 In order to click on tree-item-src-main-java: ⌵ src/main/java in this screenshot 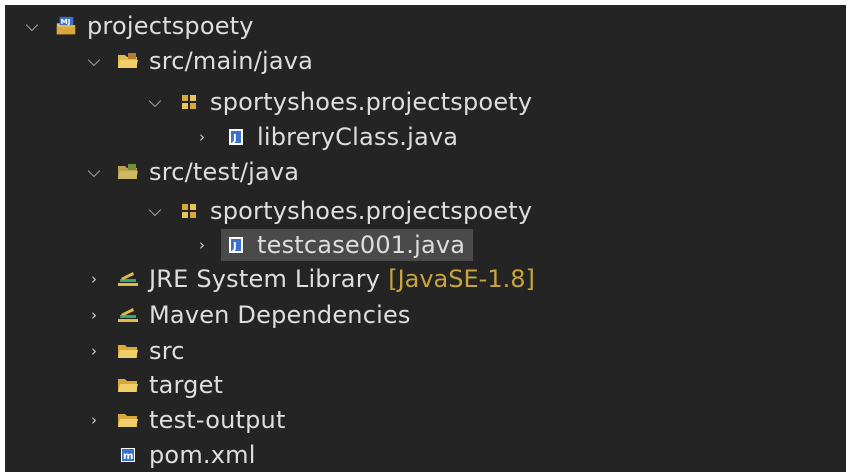, I will do `click(199, 61)`.